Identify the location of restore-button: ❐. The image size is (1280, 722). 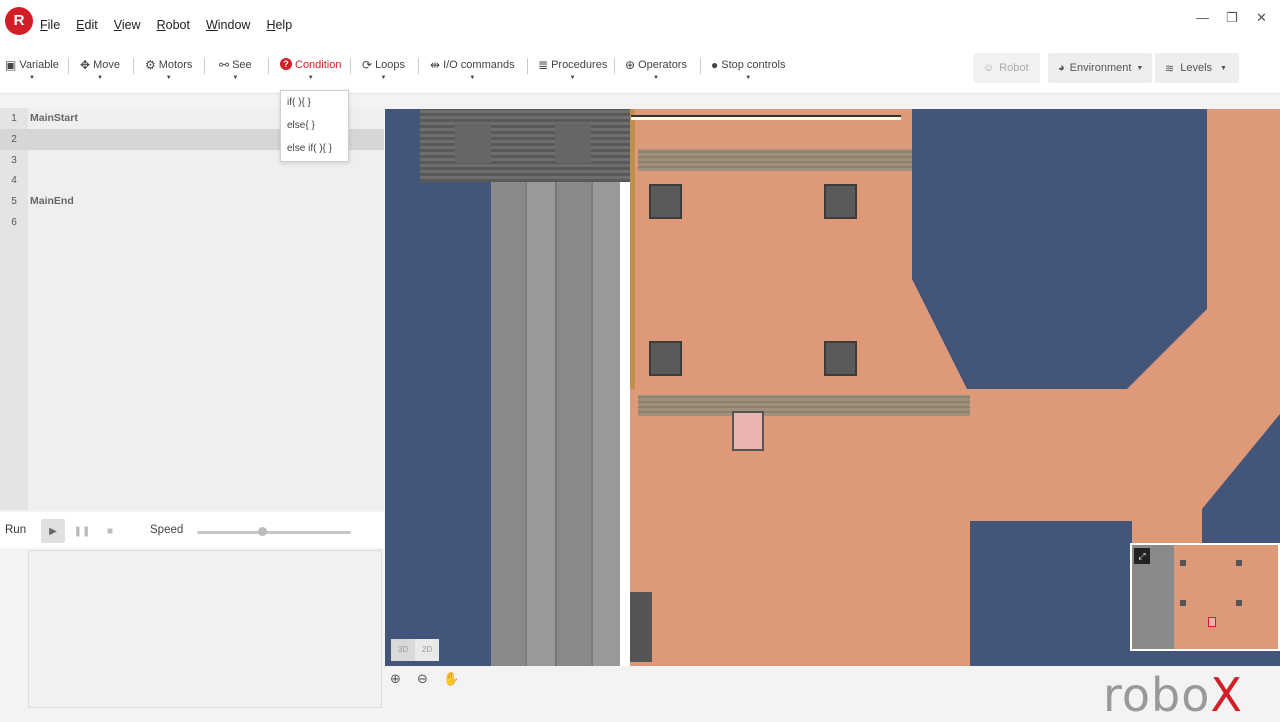
(1232, 18).